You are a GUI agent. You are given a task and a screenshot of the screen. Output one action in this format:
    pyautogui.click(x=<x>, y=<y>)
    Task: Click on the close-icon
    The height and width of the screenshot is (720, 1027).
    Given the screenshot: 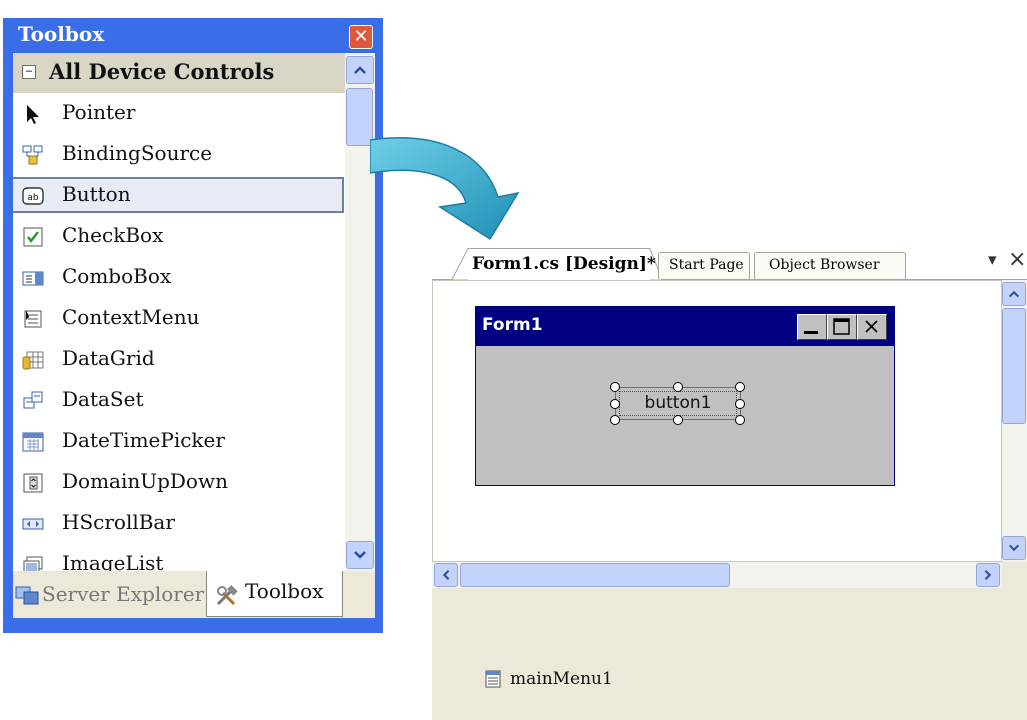 What is the action you would take?
    pyautogui.click(x=871, y=326)
    